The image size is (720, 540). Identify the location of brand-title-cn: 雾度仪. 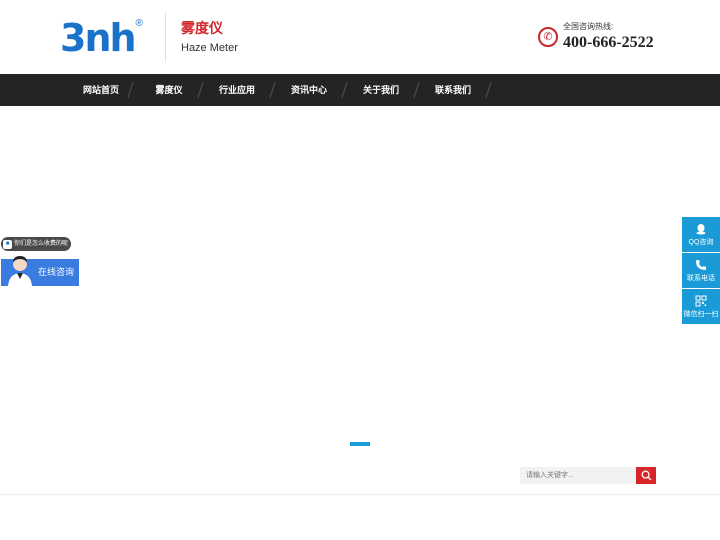
(202, 28).